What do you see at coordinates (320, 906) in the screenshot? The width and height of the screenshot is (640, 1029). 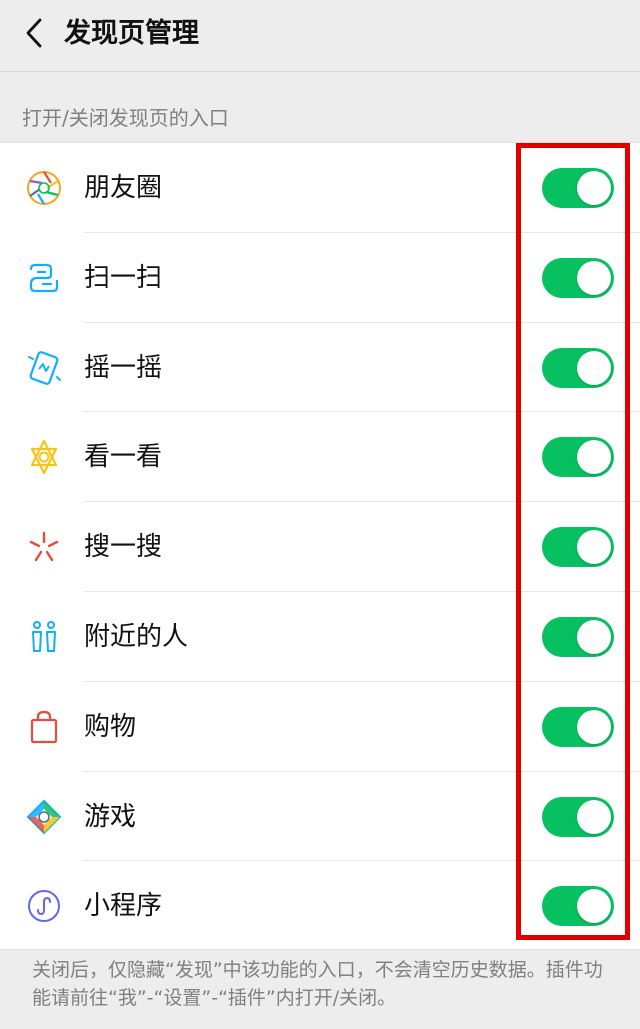 I see `list-item-mini-programs: 小程序` at bounding box center [320, 906].